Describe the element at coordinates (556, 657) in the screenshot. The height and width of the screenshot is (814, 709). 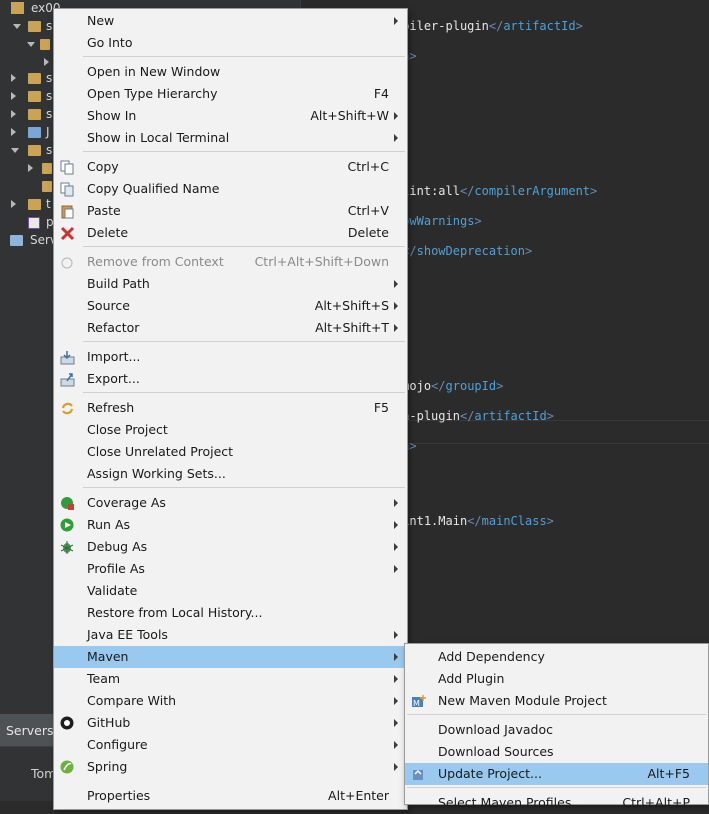
I see `maven-menu-item-add-dependency: Add Dependency` at that location.